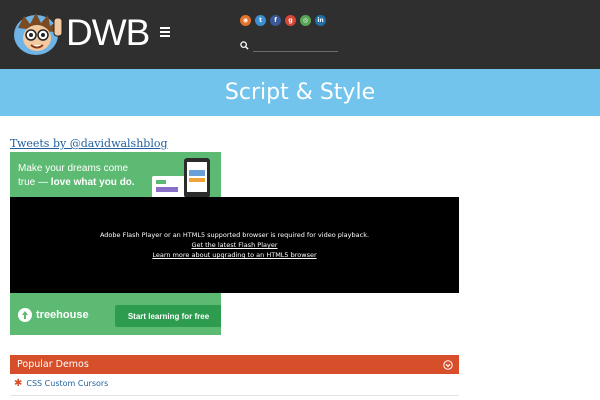 This screenshot has height=400, width=600. What do you see at coordinates (245, 20) in the screenshot?
I see `rss-icon: ◉` at bounding box center [245, 20].